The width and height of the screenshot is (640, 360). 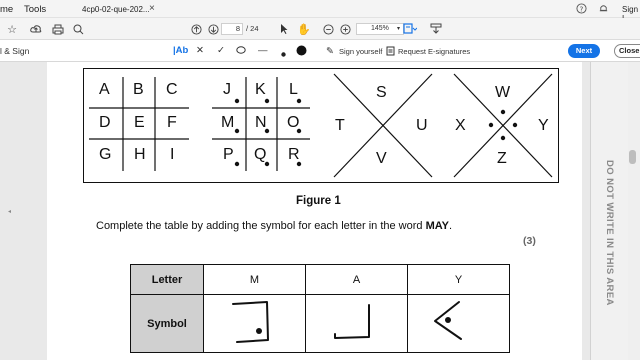 What do you see at coordinates (284, 29) in the screenshot?
I see `cursor-icon` at bounding box center [284, 29].